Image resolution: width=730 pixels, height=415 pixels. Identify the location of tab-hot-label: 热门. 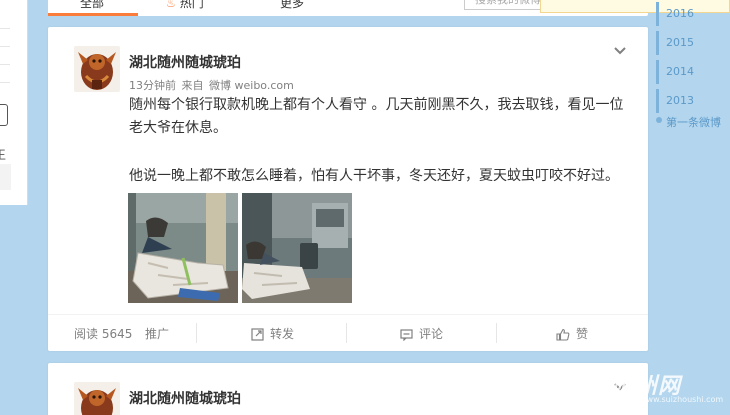
(191, 5).